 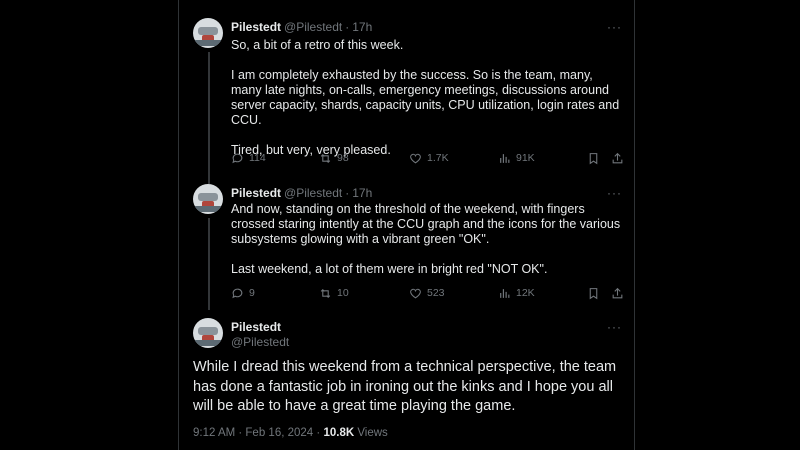 I want to click on view-count: 12K, so click(x=525, y=293).